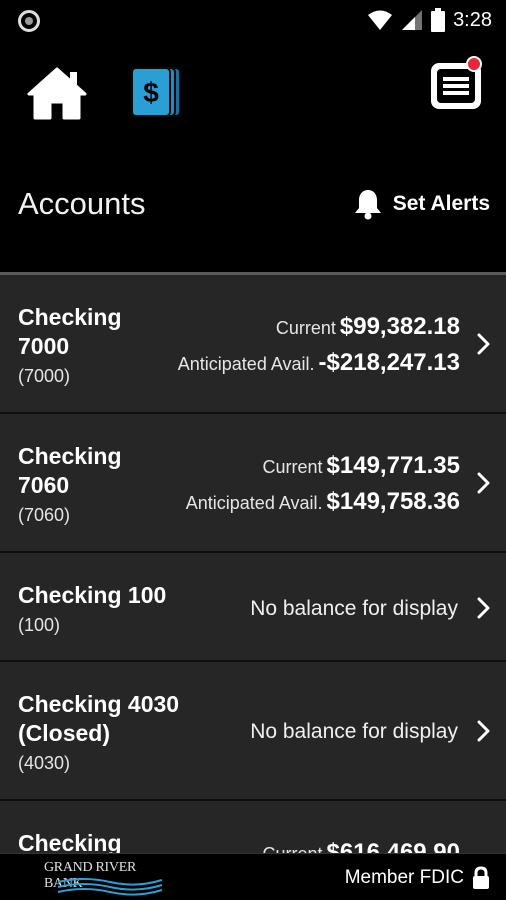 The image size is (506, 900). What do you see at coordinates (110, 887) in the screenshot?
I see `bank-logo-waves` at bounding box center [110, 887].